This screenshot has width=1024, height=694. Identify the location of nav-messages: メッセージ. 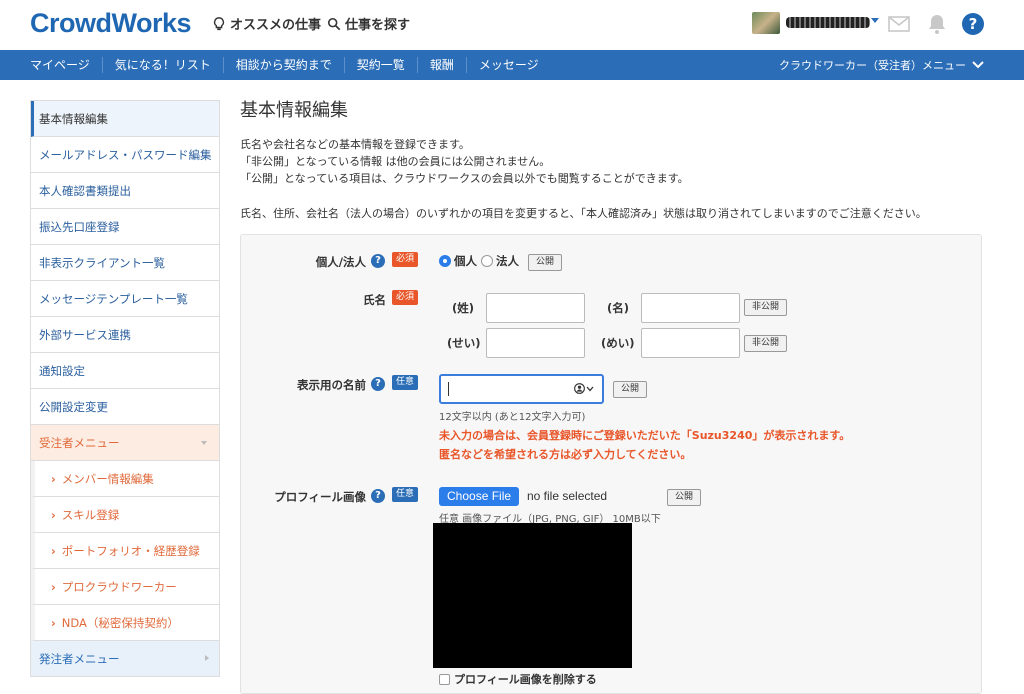
(509, 65).